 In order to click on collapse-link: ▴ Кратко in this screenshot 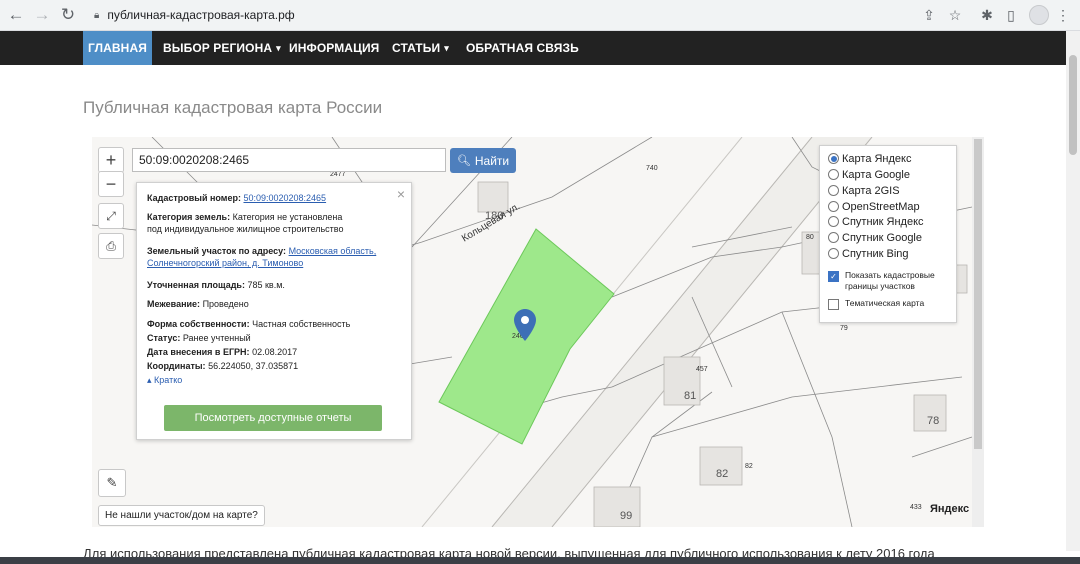, I will do `click(164, 380)`.